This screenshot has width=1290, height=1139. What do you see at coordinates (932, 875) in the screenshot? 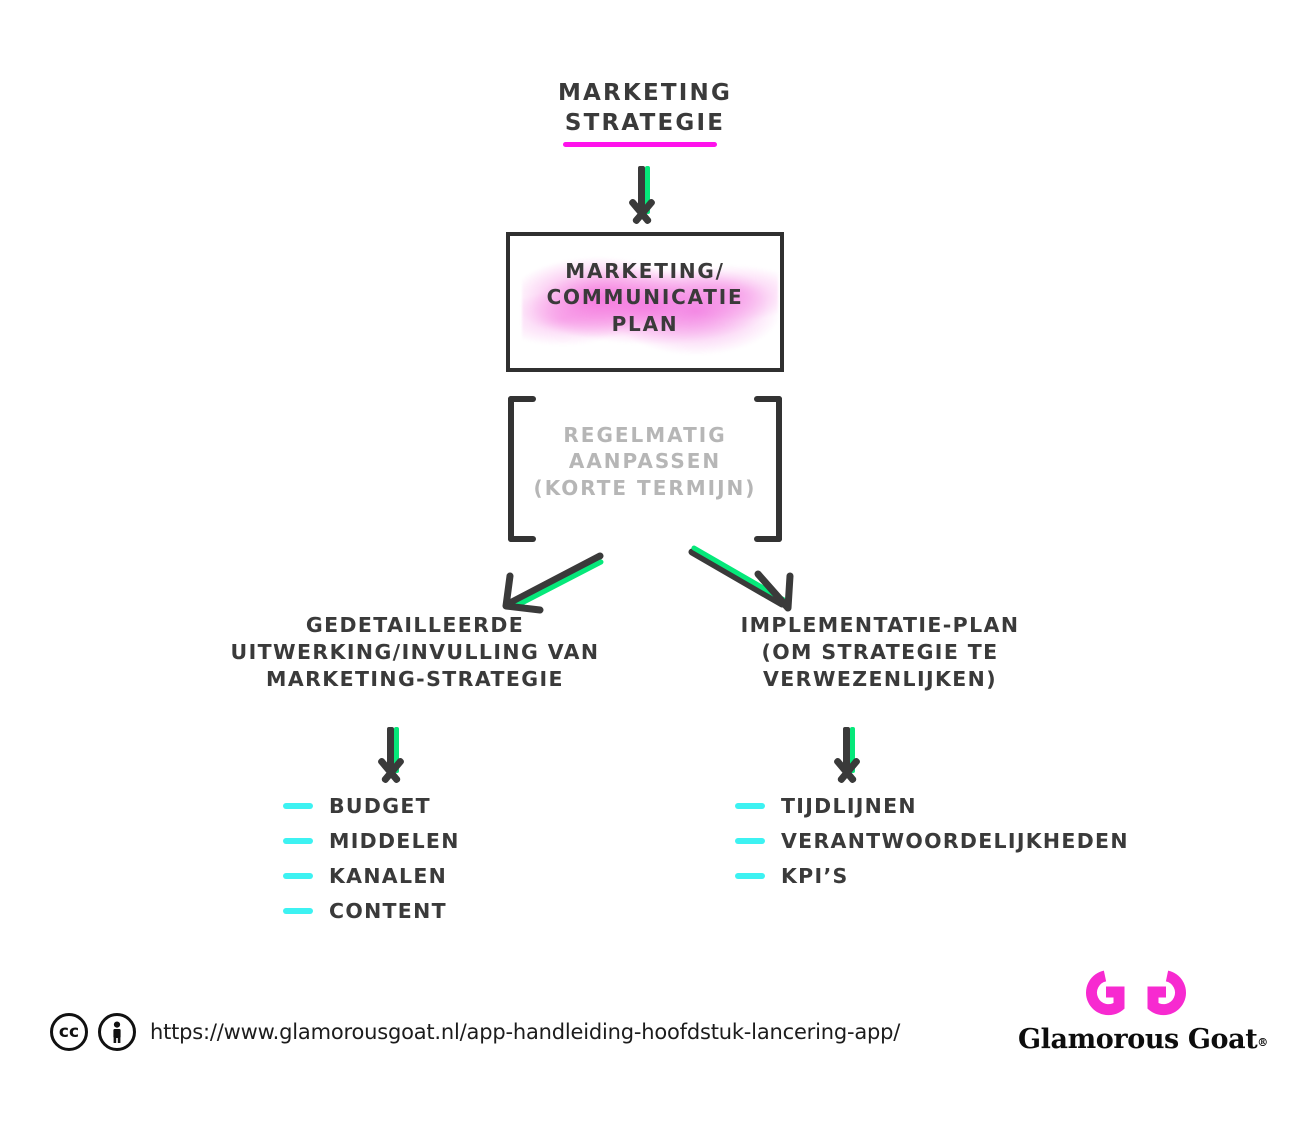
I see `list-item: KPI’S` at bounding box center [932, 875].